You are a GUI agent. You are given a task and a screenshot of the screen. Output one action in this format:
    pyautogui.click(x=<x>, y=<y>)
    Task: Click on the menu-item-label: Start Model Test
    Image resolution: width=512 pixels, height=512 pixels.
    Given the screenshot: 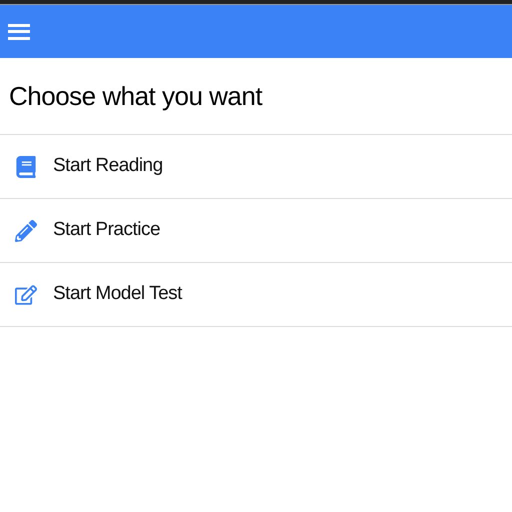 What is the action you would take?
    pyautogui.click(x=117, y=294)
    